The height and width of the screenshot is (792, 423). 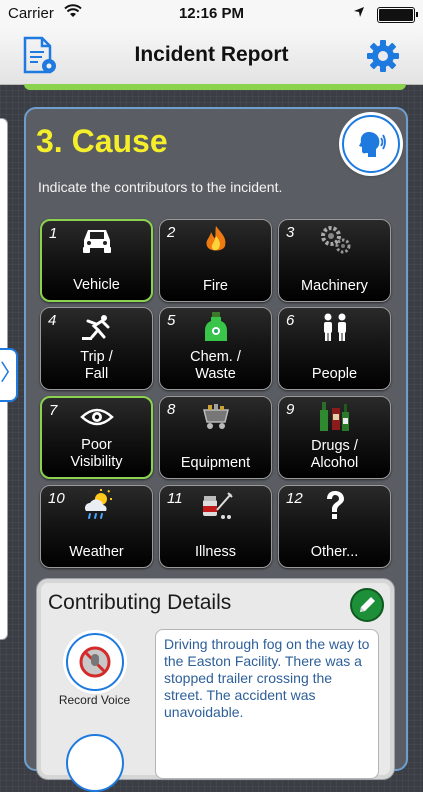 I want to click on cause-tile-gears: 3 Machinery, so click(x=334, y=260).